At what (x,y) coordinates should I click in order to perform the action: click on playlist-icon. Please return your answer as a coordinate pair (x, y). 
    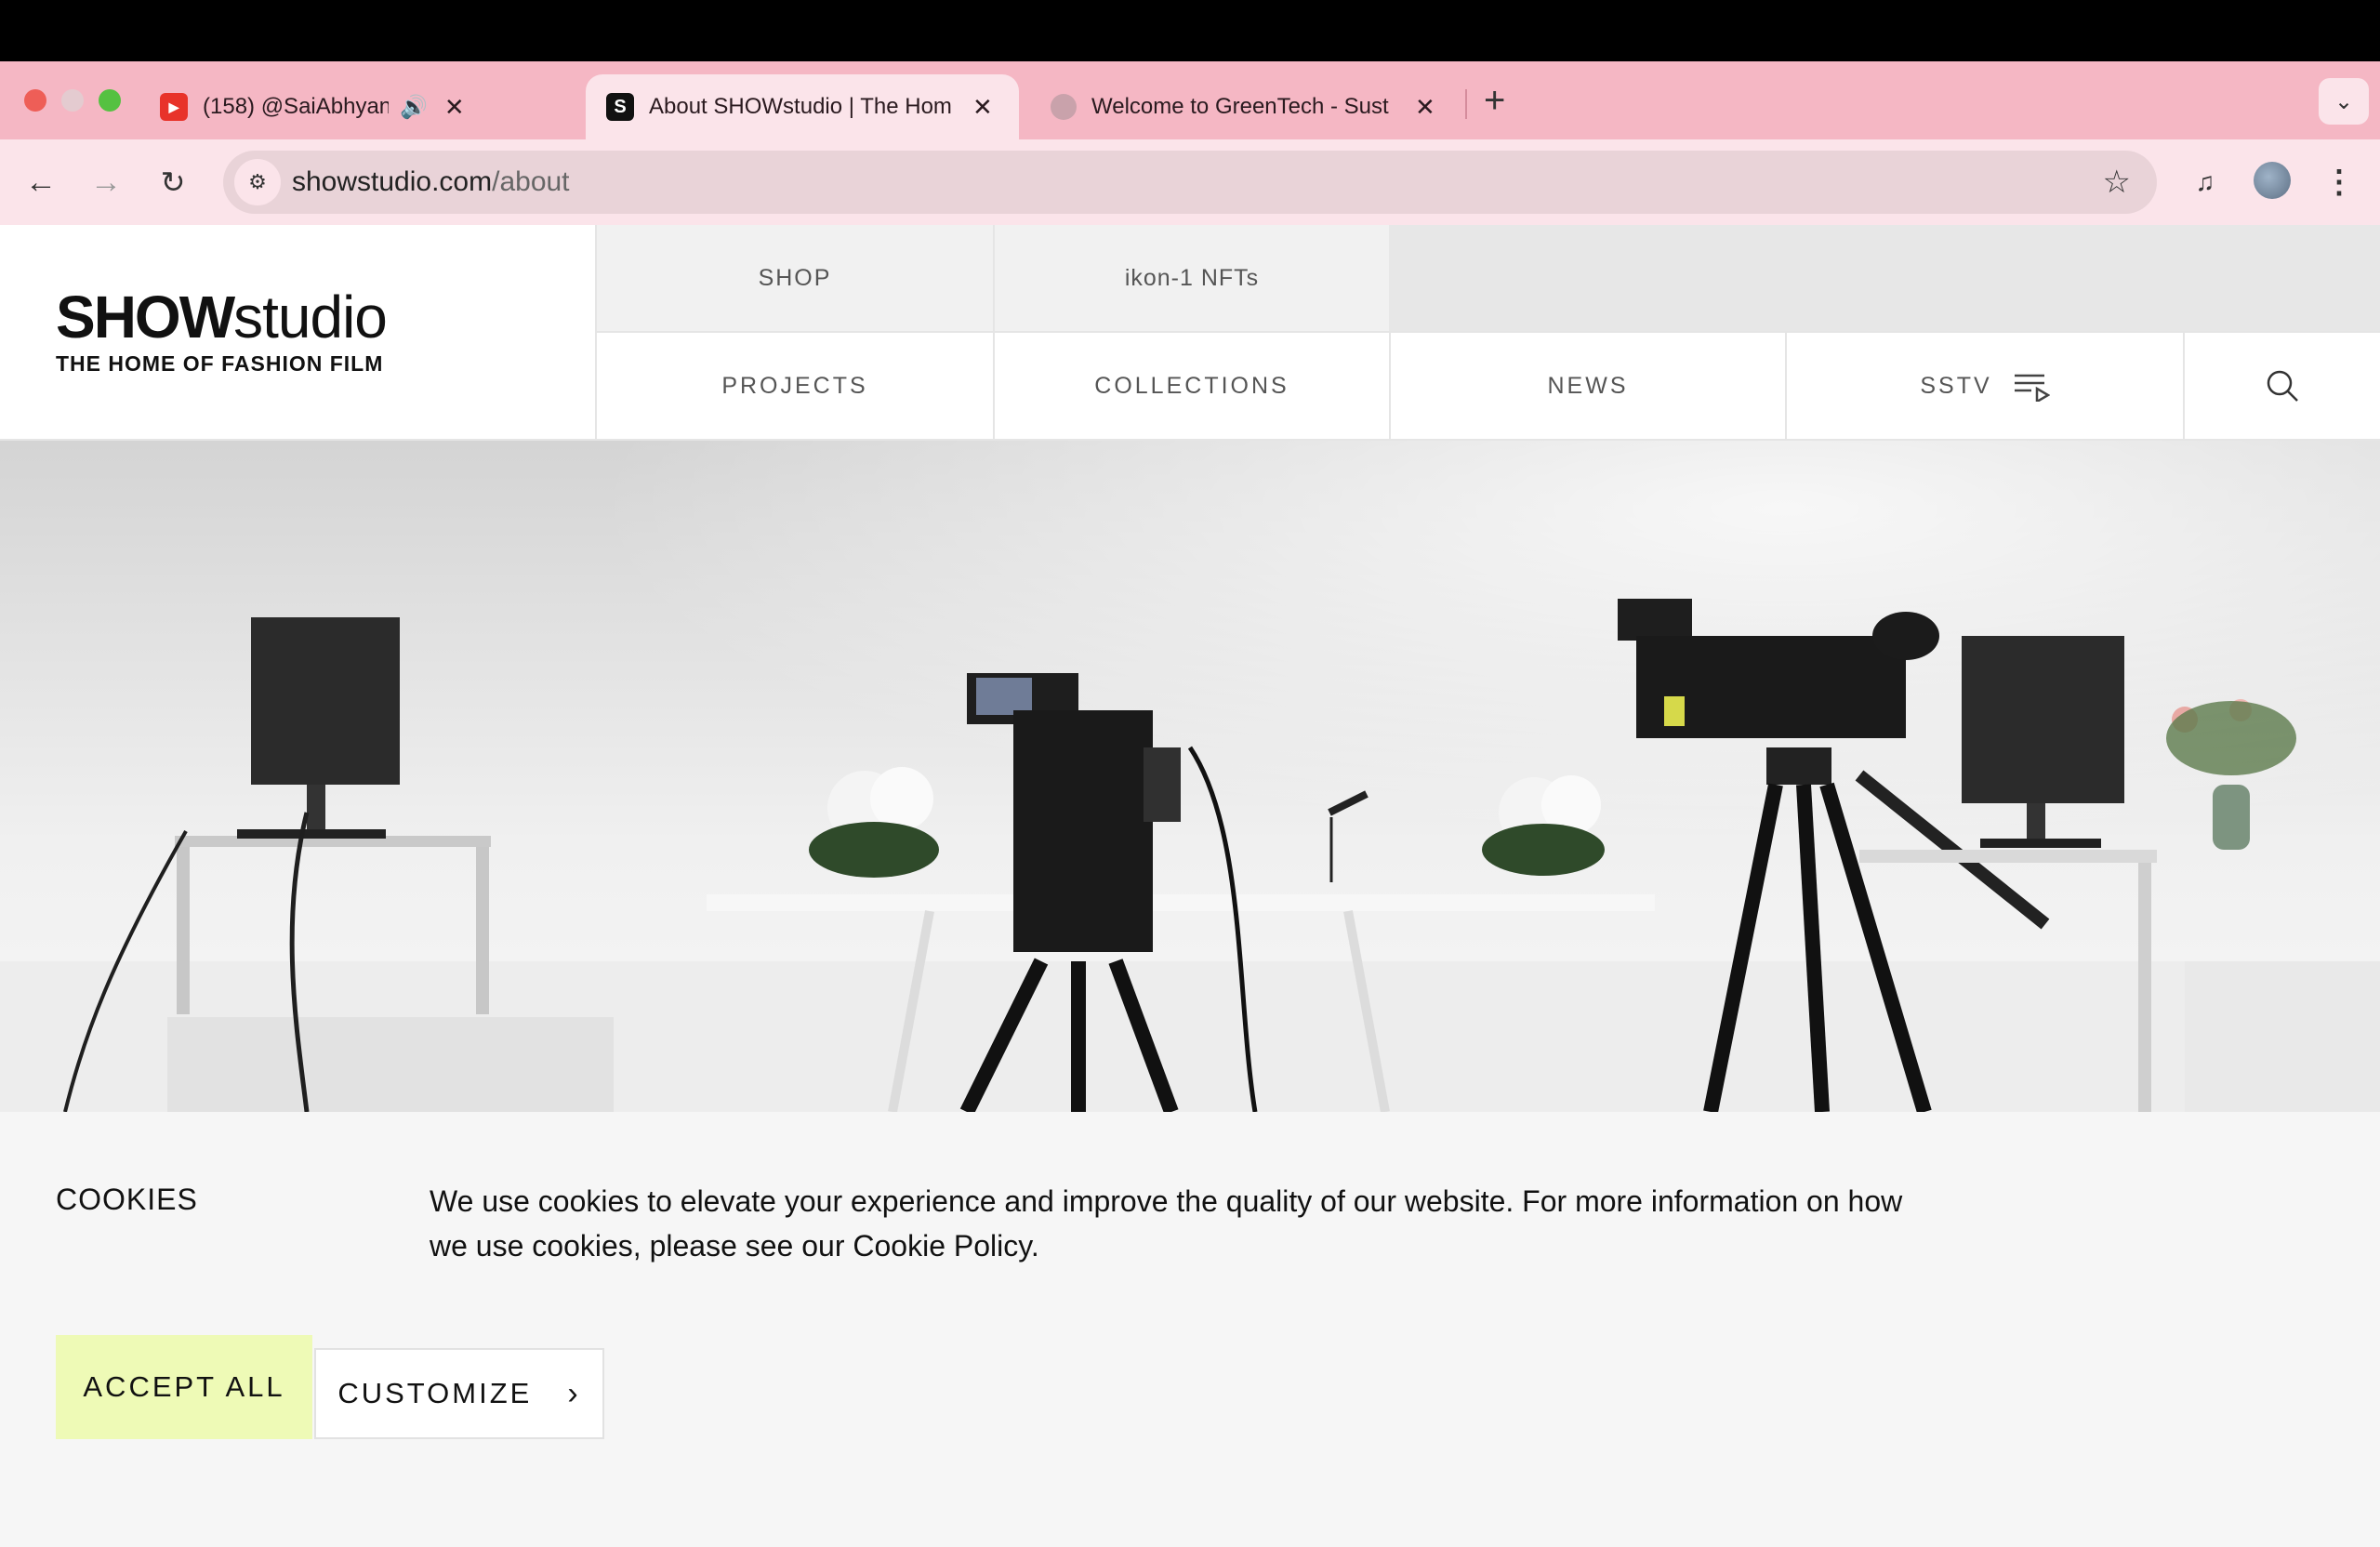
    Looking at the image, I should click on (2032, 388).